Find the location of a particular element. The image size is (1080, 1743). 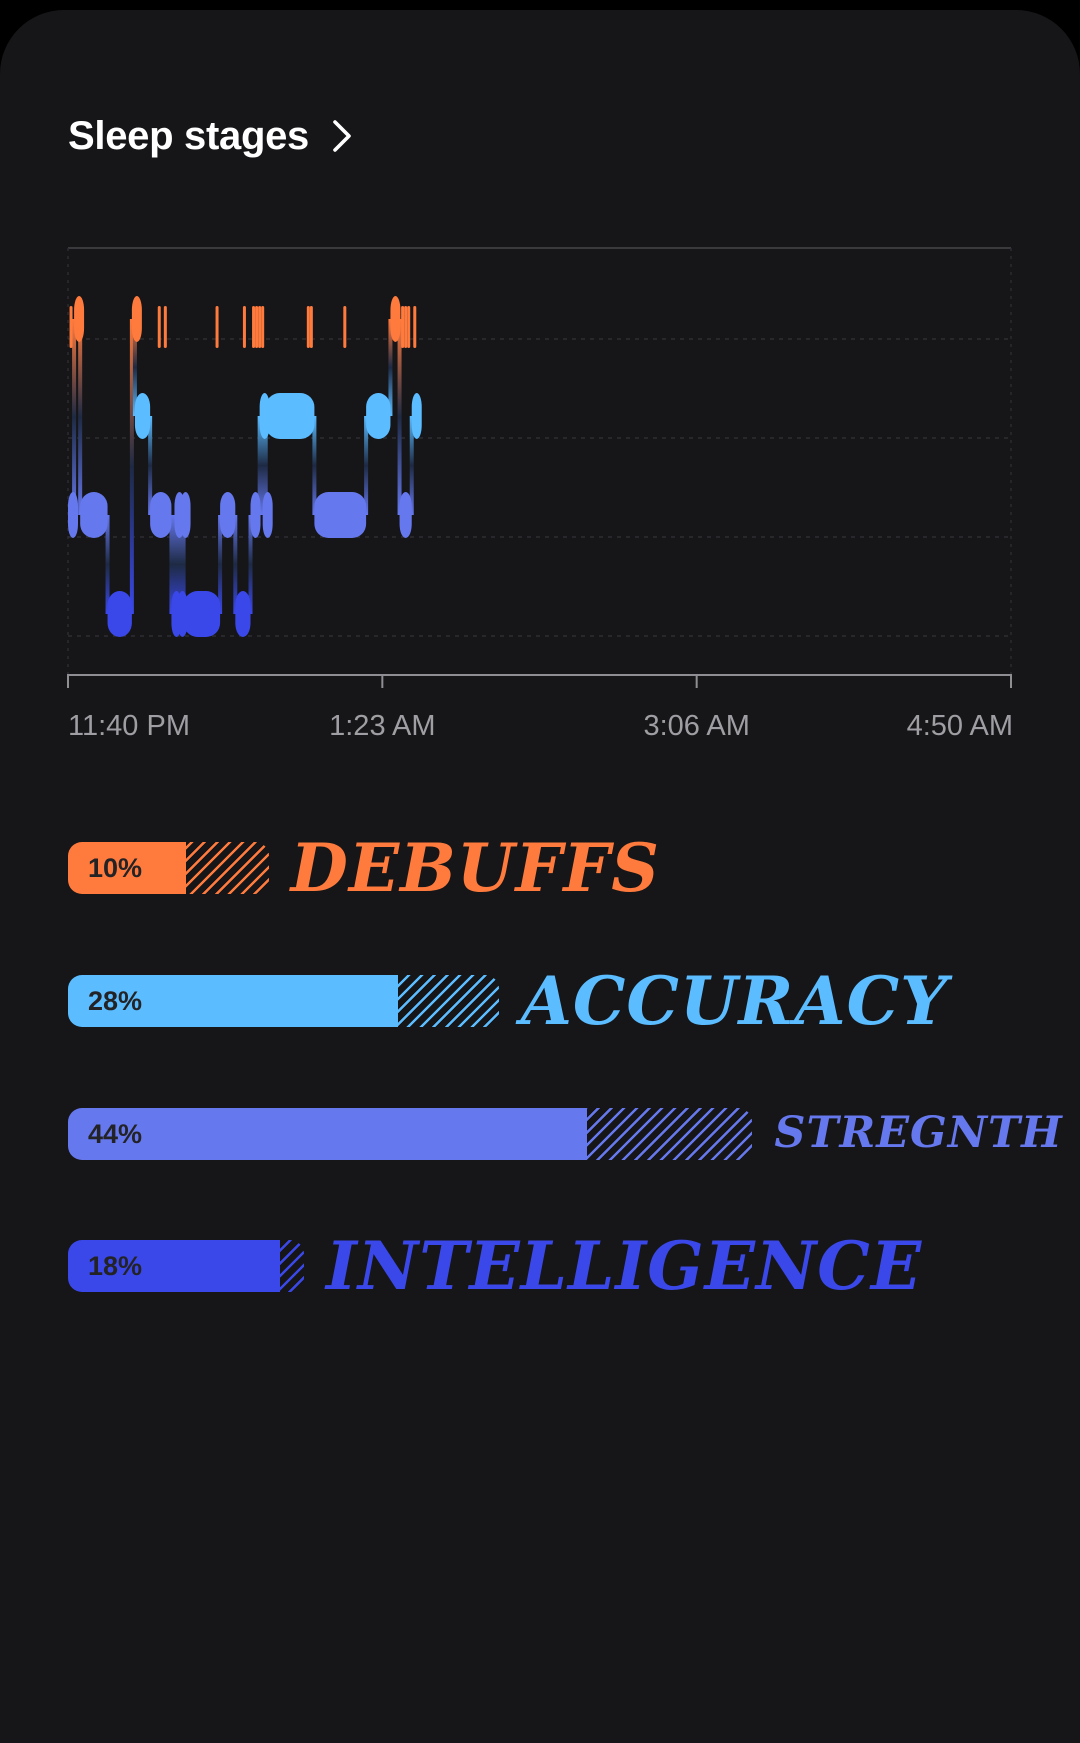

stage-row-debuffs: 10% DEBUFFS is located at coordinates (364, 868).